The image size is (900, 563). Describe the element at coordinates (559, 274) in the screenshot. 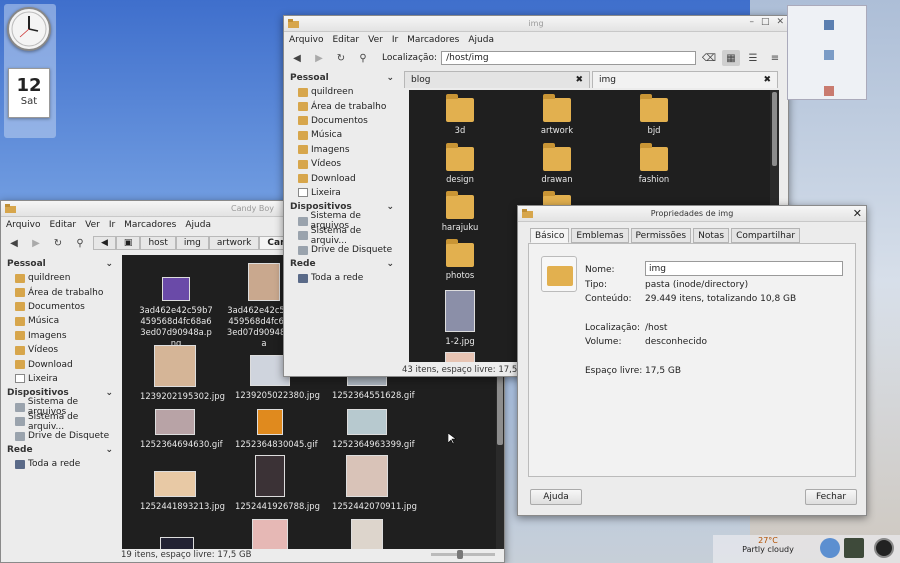

I see `folder-icon-button` at that location.